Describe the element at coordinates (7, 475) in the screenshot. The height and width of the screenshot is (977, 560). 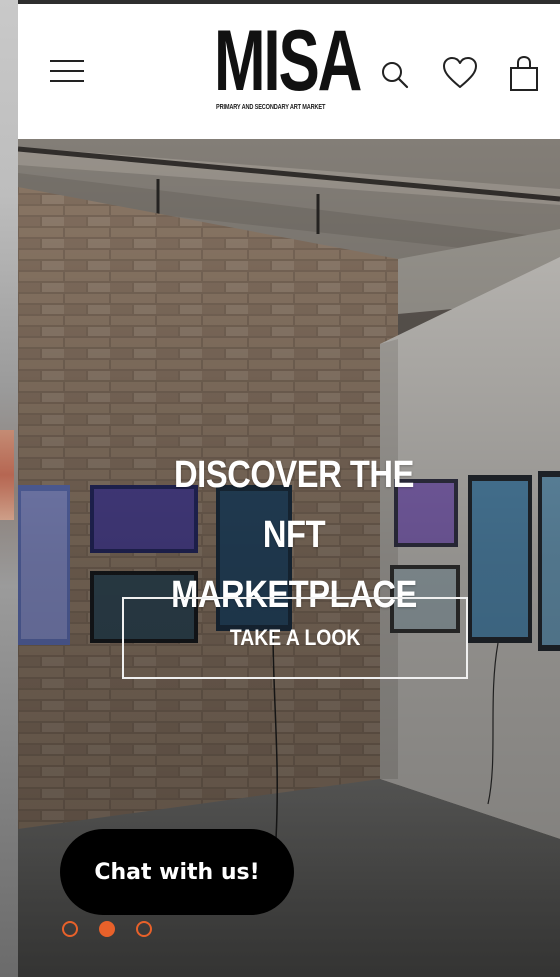
I see `background-accent` at that location.